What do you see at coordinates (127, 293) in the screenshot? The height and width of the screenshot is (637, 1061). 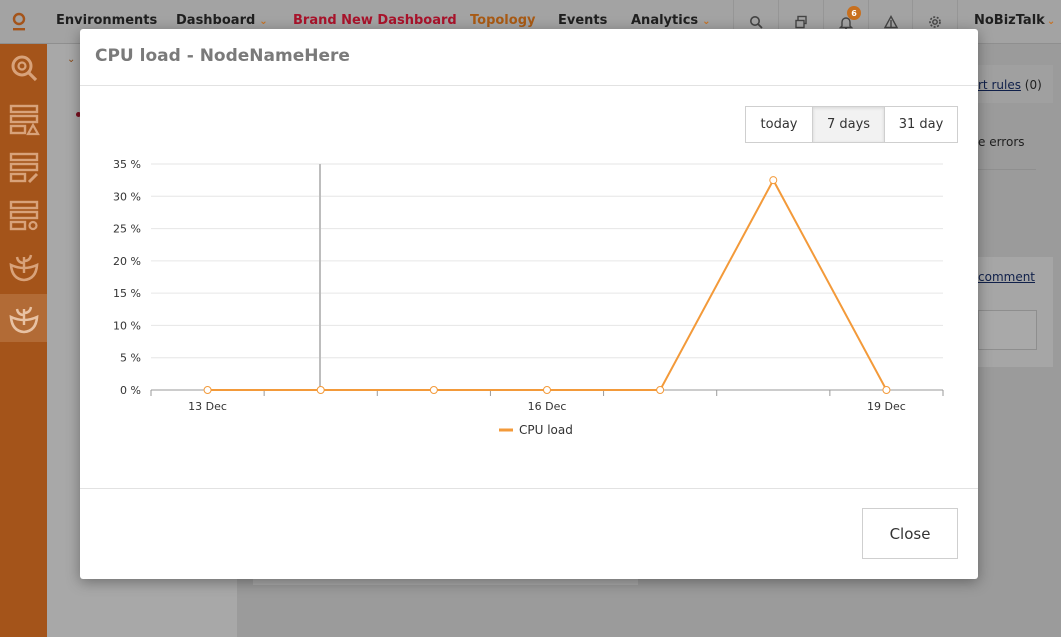 I see `y-tick-label: 15 %` at bounding box center [127, 293].